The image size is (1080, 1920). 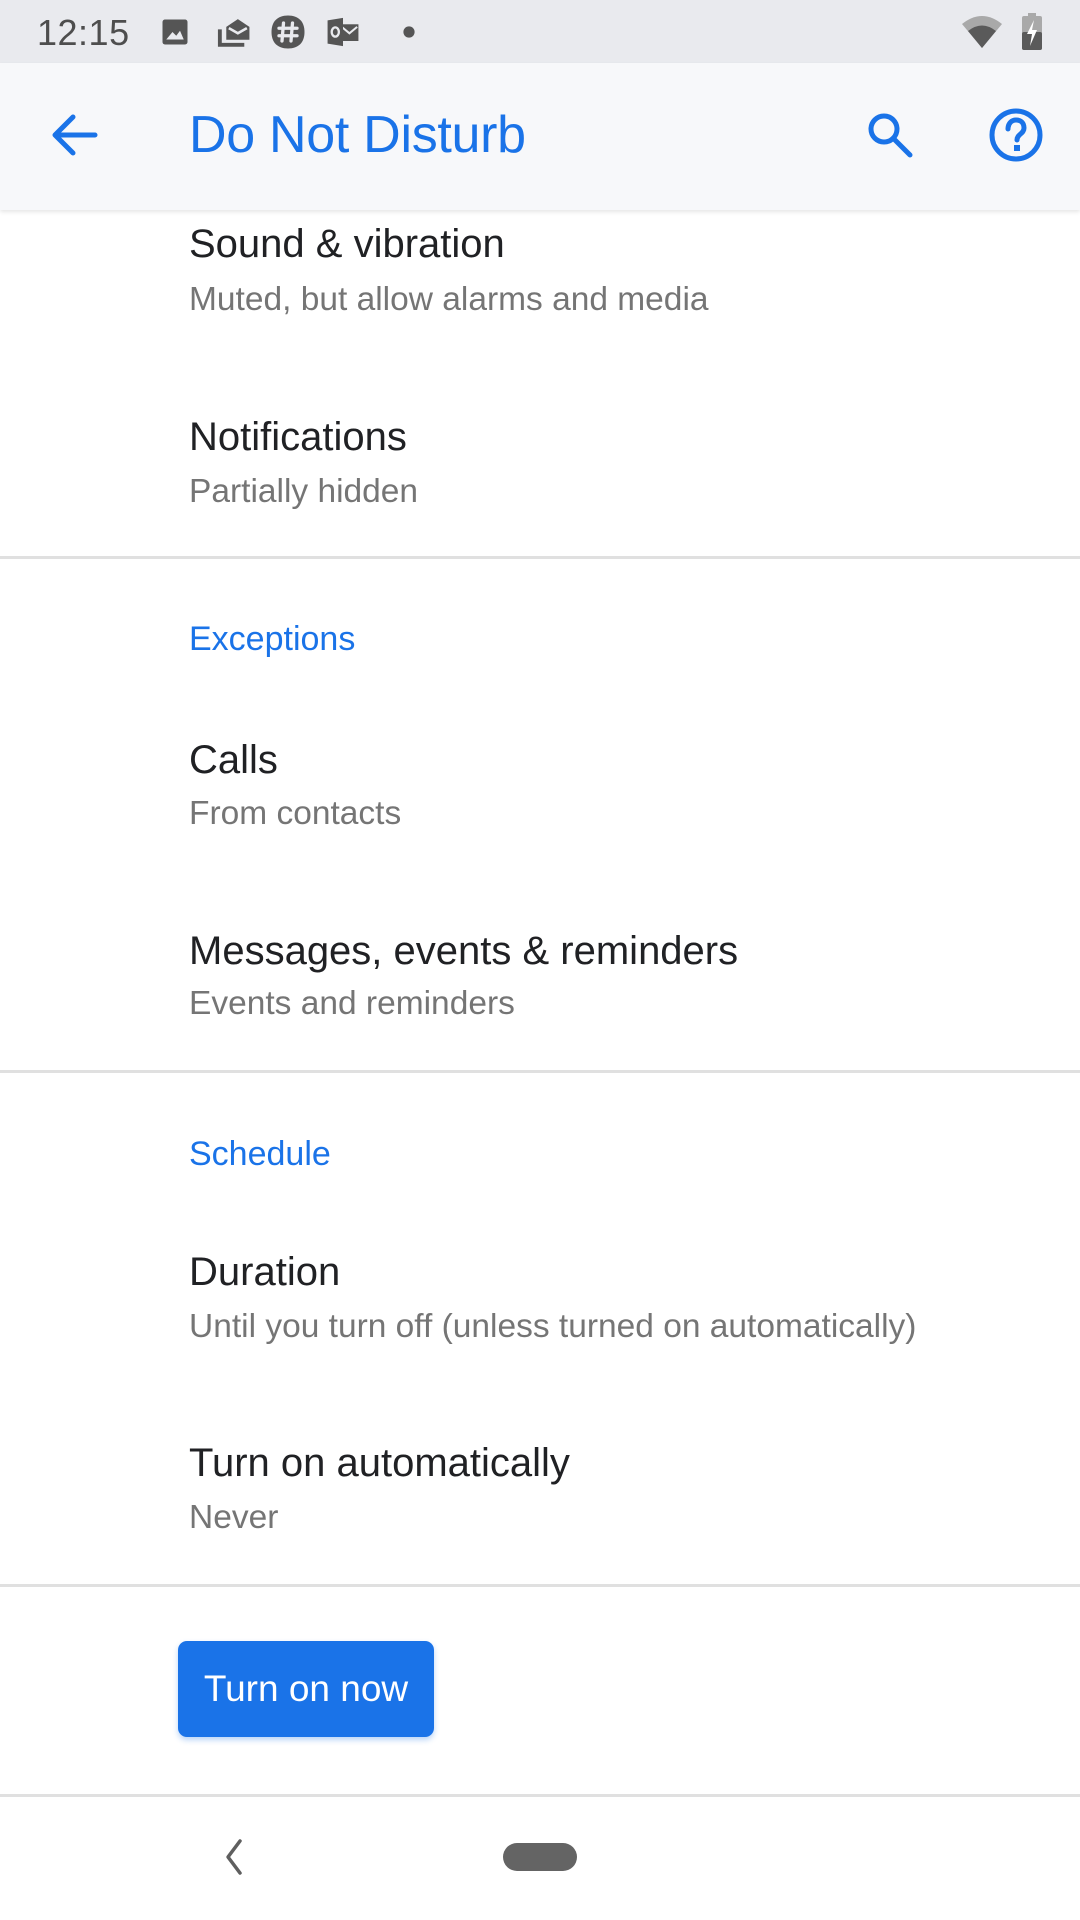 I want to click on status-bar: 12:15, so click(x=540, y=31).